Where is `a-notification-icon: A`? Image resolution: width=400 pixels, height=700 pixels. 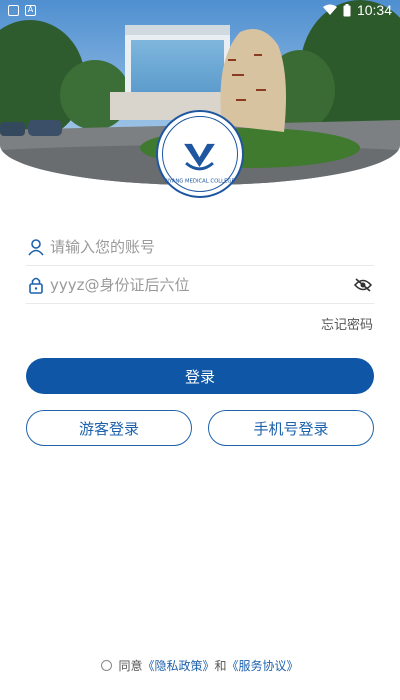 a-notification-icon: A is located at coordinates (30, 10).